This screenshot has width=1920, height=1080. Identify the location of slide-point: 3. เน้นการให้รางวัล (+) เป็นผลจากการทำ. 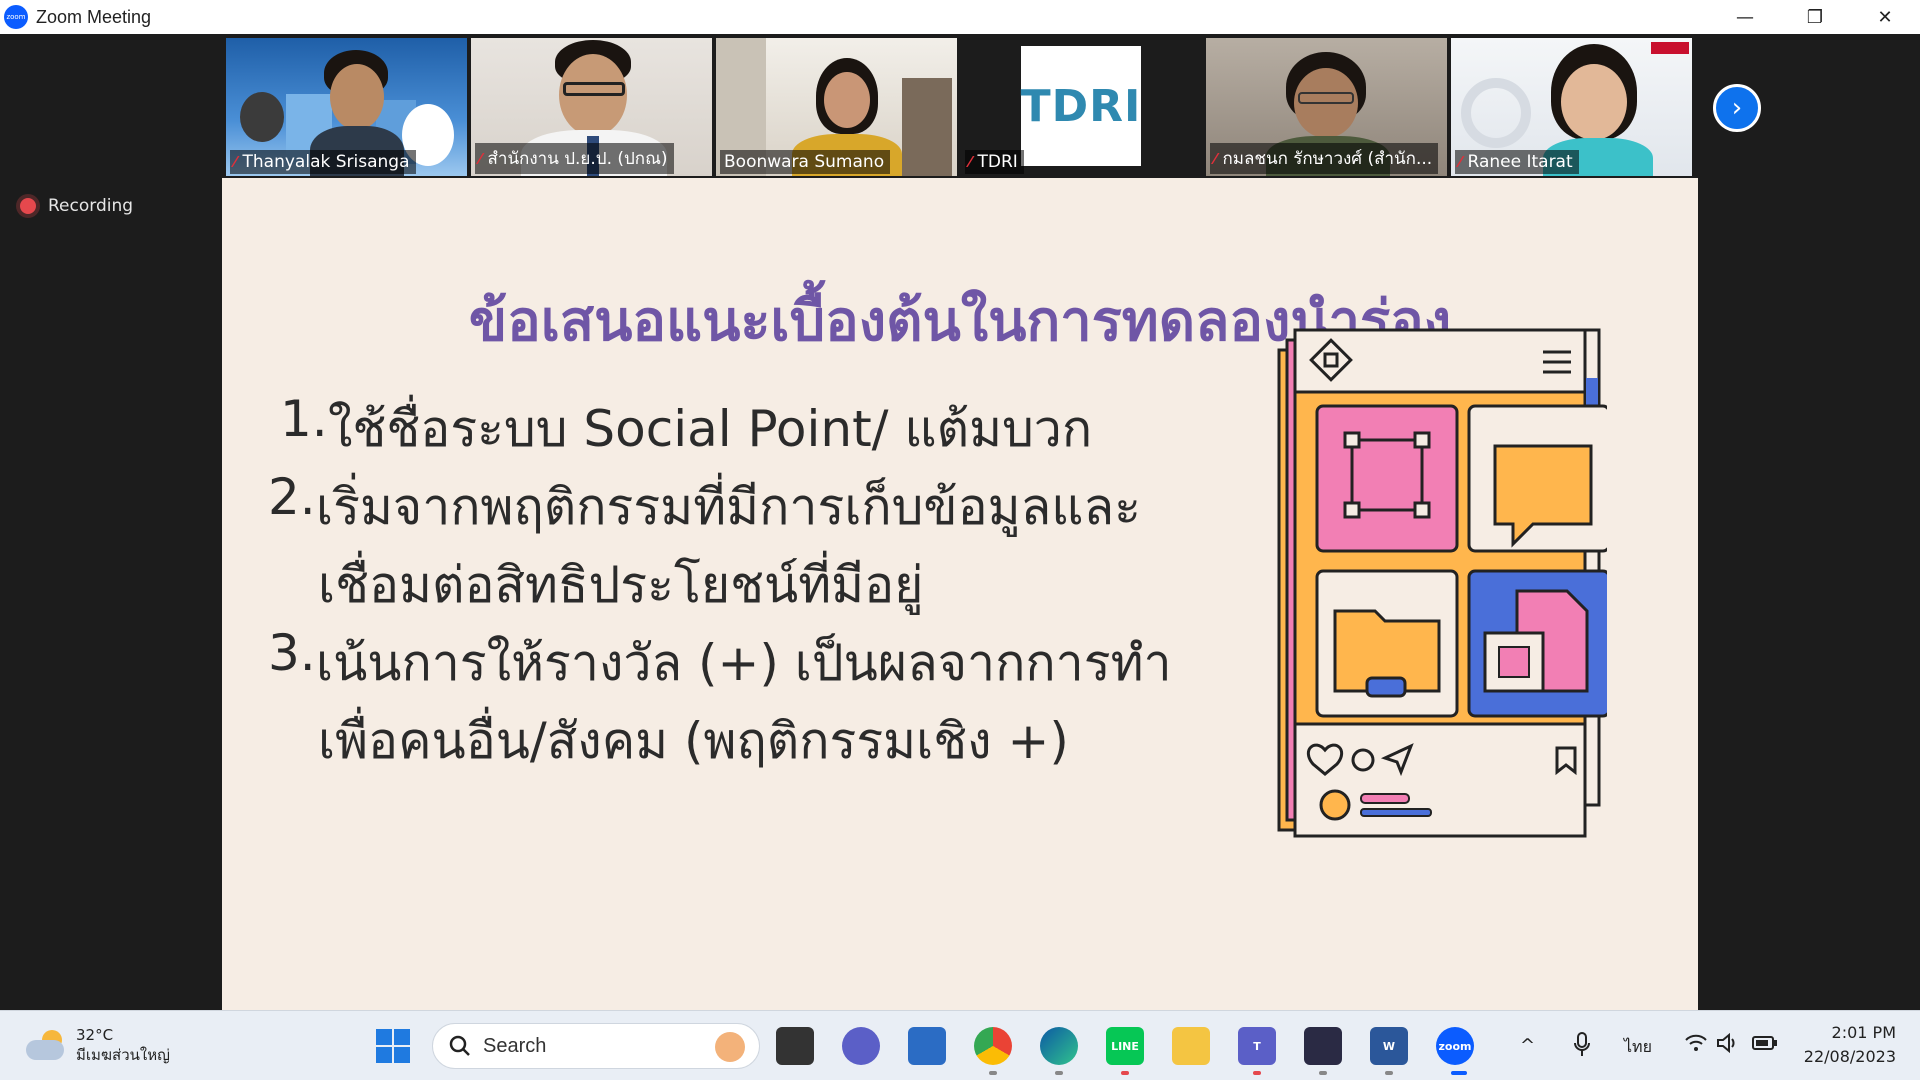
(720, 663).